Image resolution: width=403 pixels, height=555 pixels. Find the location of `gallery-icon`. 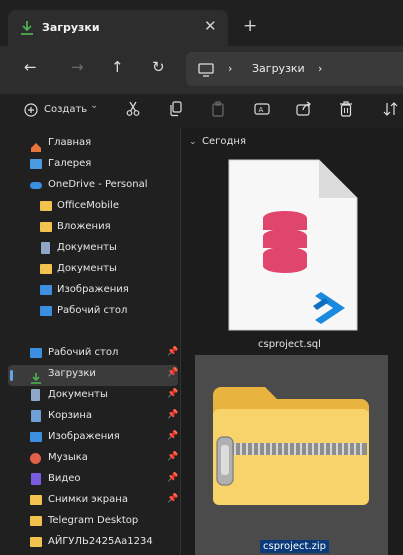

gallery-icon is located at coordinates (36, 164).